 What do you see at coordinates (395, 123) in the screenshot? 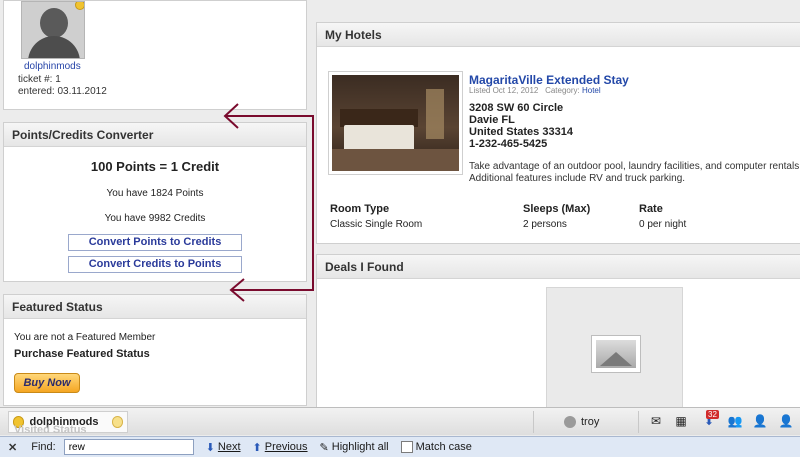
I see `hotel-photo` at bounding box center [395, 123].